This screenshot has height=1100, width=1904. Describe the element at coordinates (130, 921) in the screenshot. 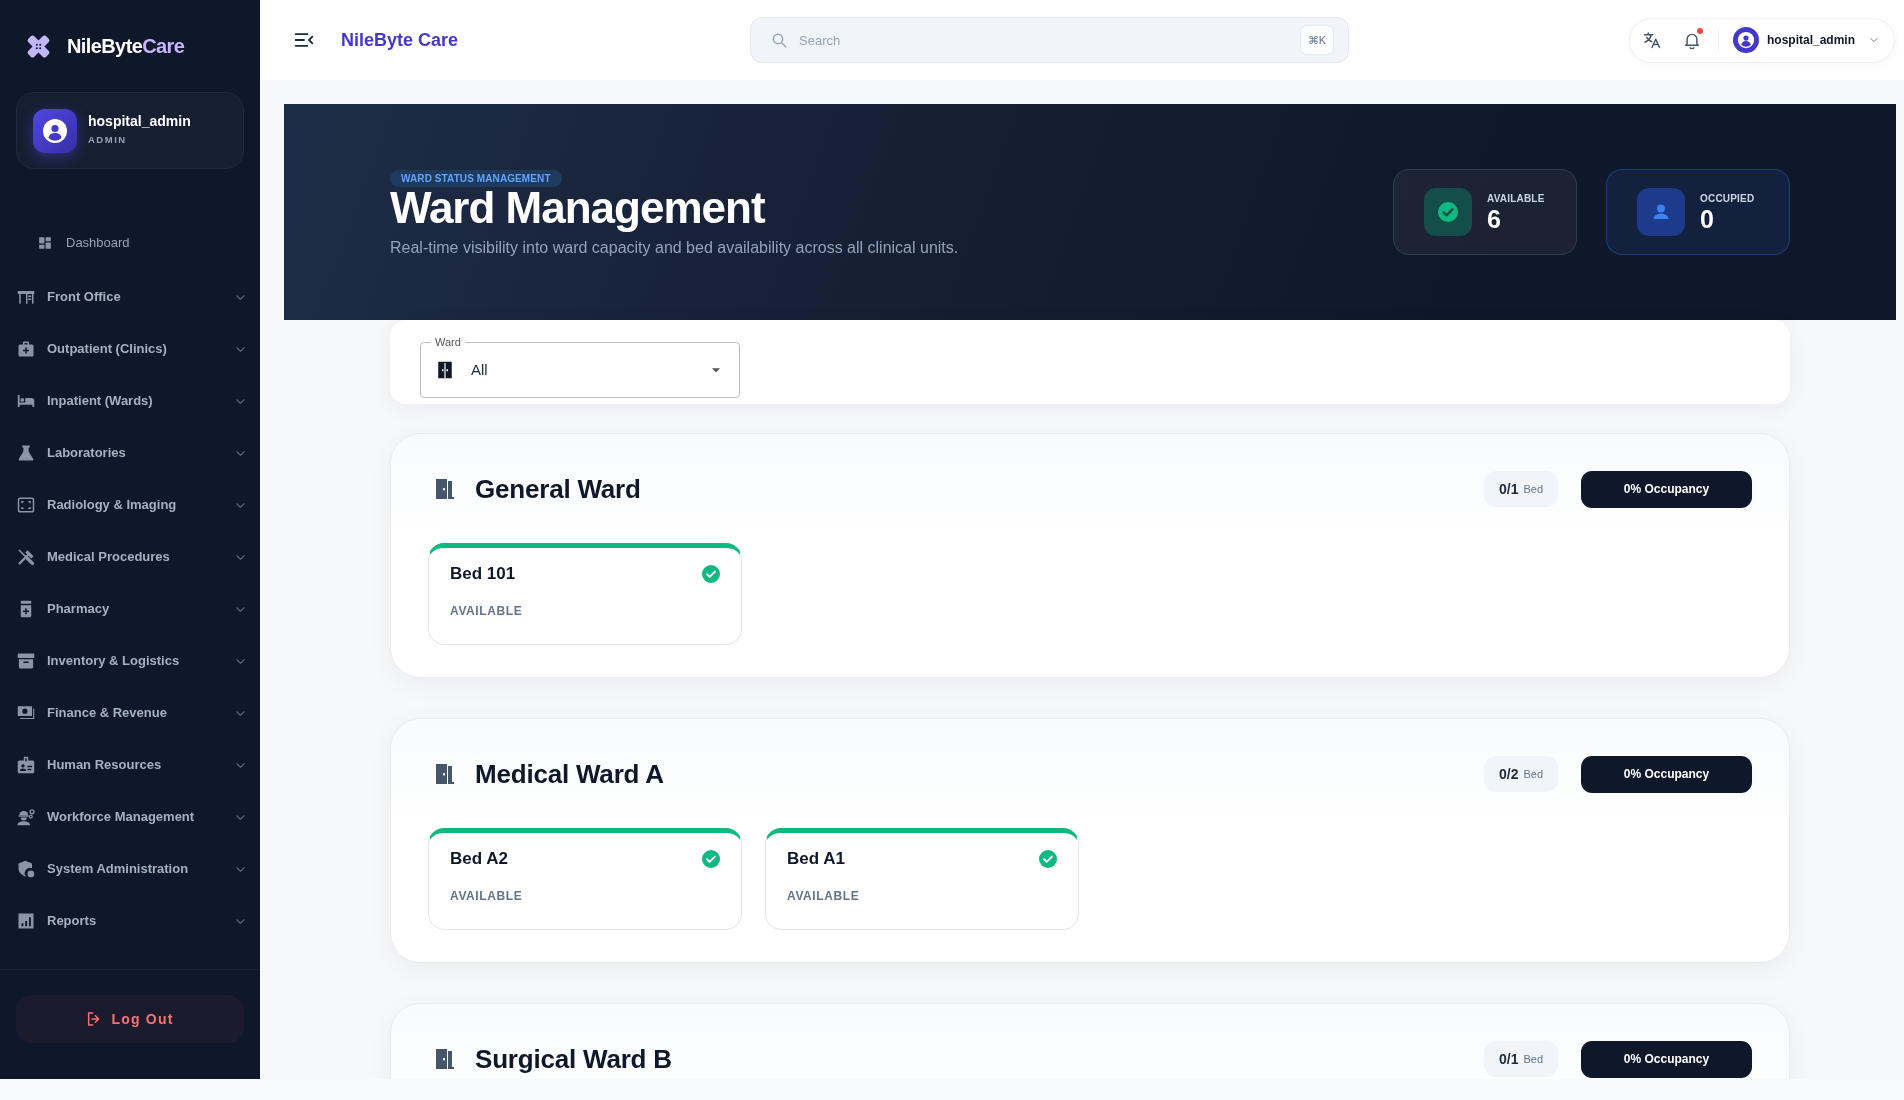

I see `sidebar-item: Reports` at that location.